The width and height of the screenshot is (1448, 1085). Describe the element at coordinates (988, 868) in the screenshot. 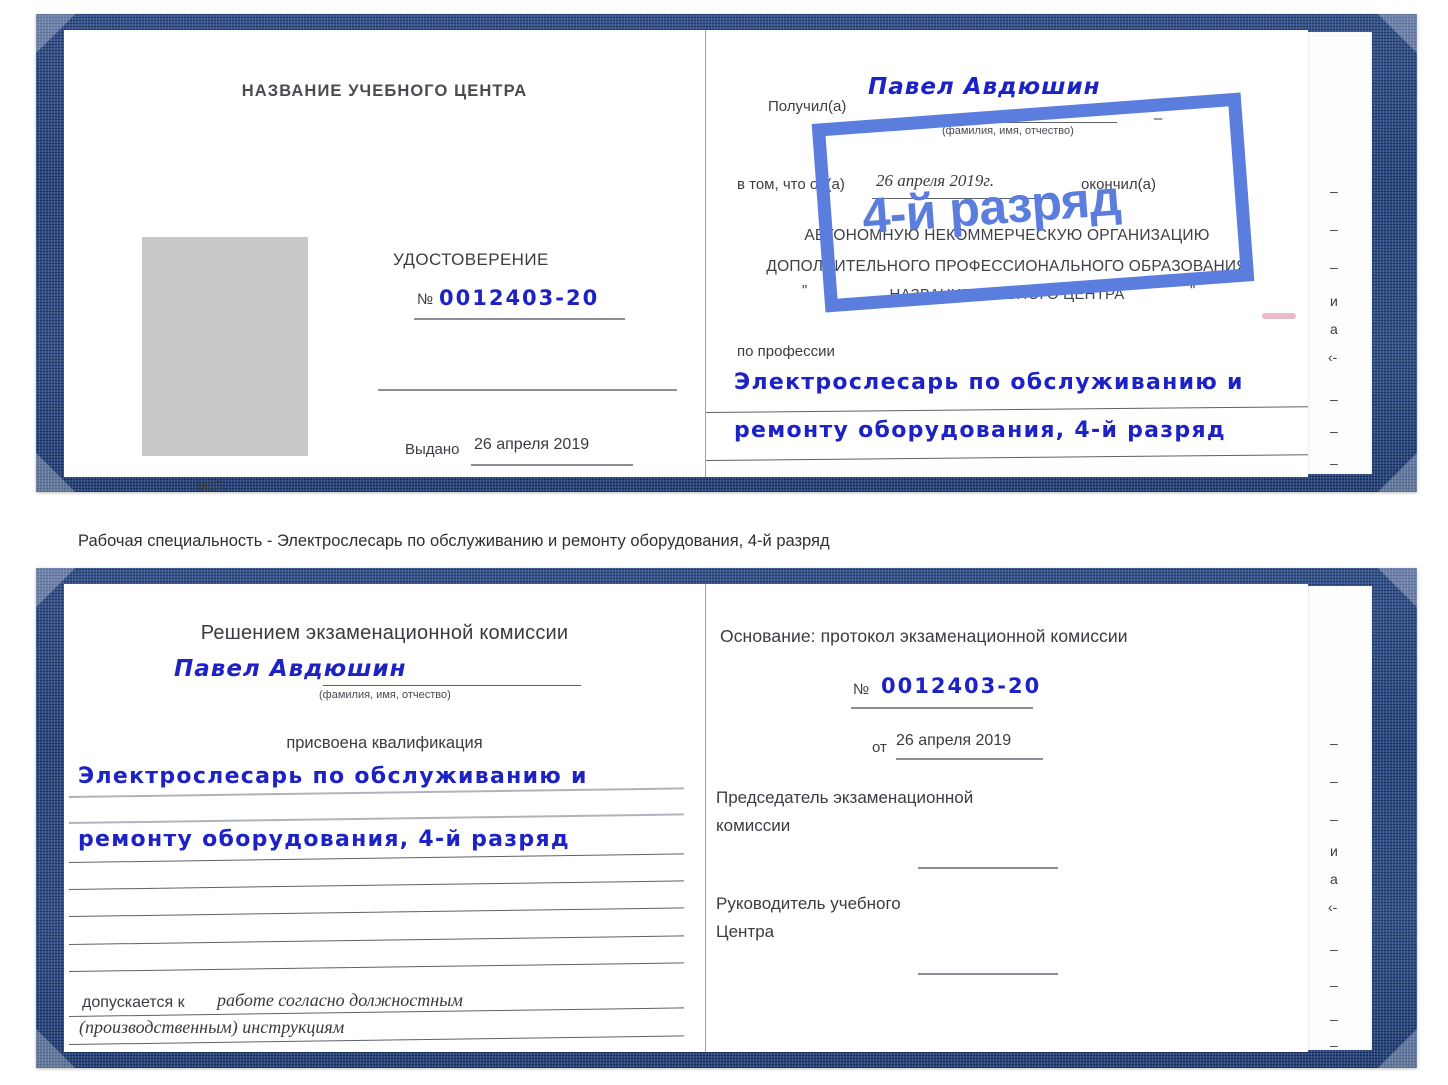

I see `chairman-signature-line` at that location.